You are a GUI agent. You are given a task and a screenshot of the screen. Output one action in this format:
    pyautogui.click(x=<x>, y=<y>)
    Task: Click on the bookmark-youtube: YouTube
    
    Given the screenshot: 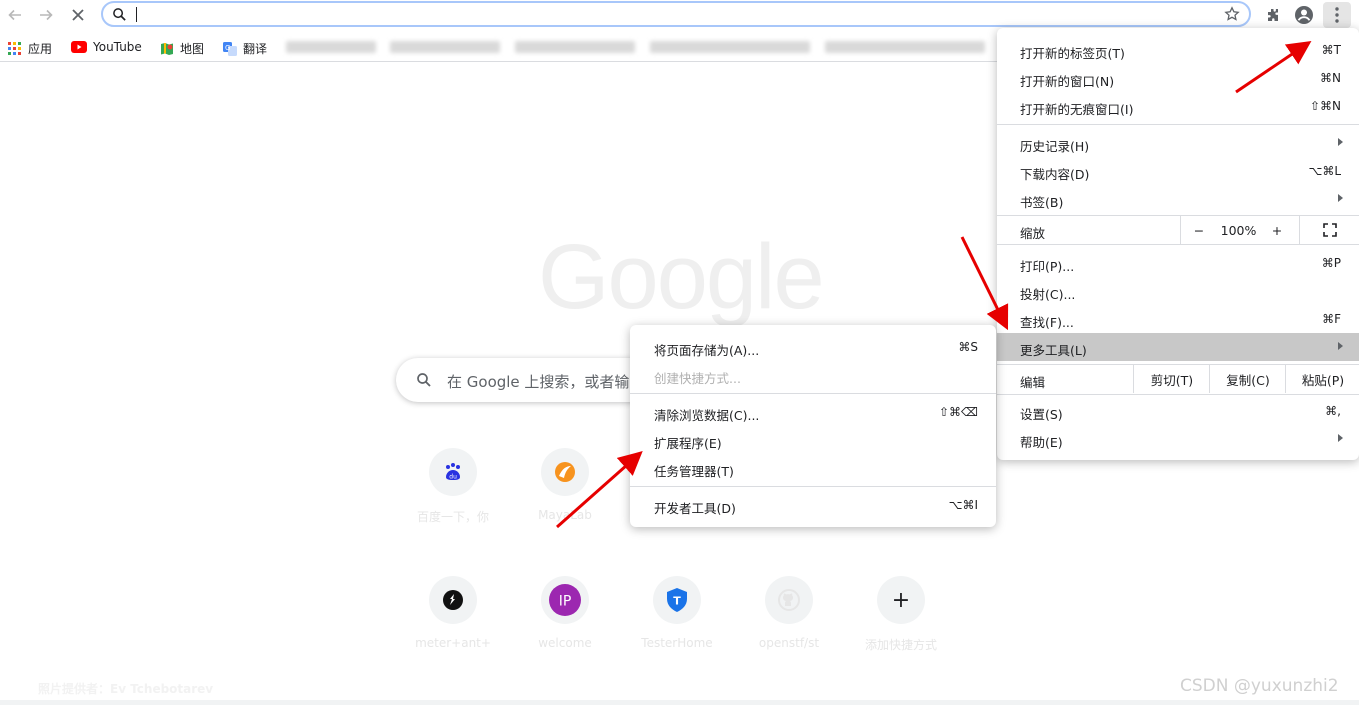 What is the action you would take?
    pyautogui.click(x=106, y=47)
    